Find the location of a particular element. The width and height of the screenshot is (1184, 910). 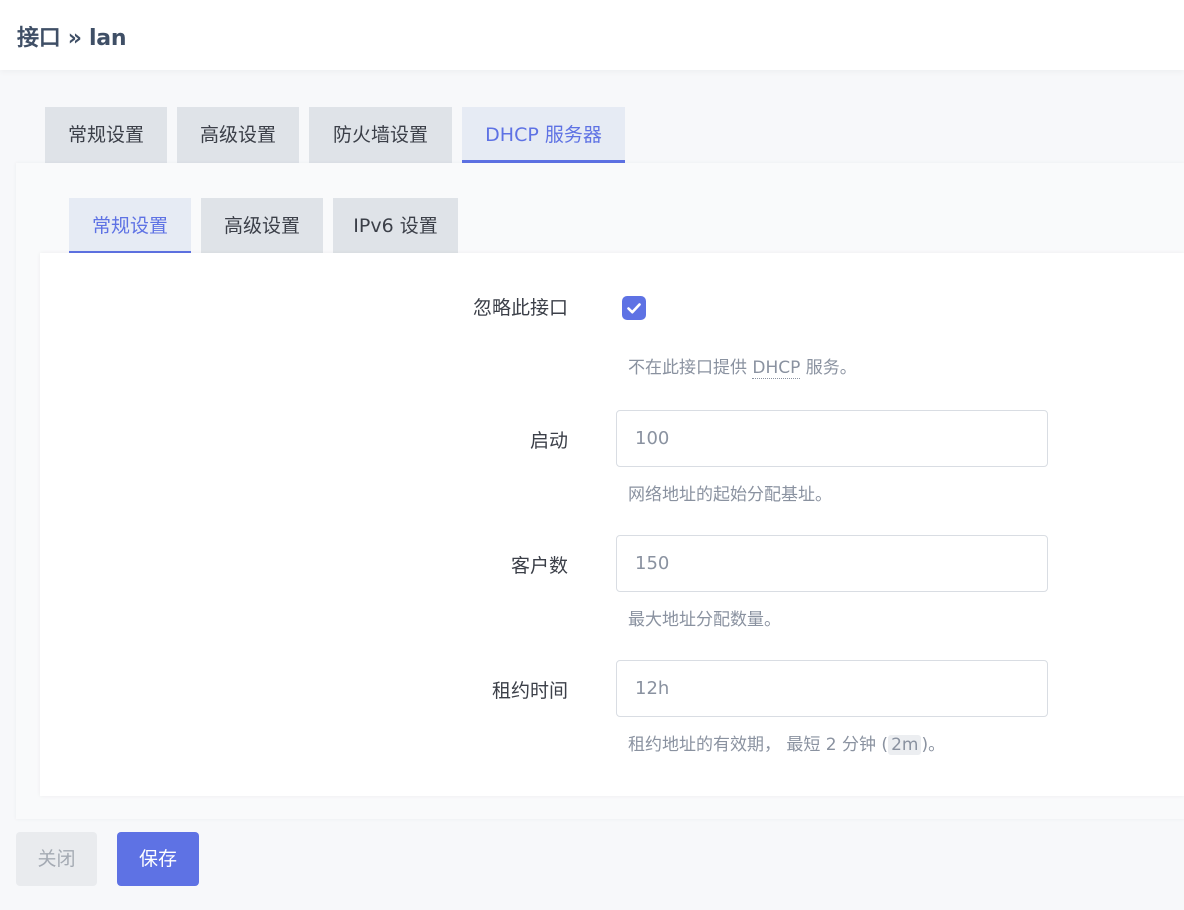

leasetime-label: 租约时间 is located at coordinates (529, 691).